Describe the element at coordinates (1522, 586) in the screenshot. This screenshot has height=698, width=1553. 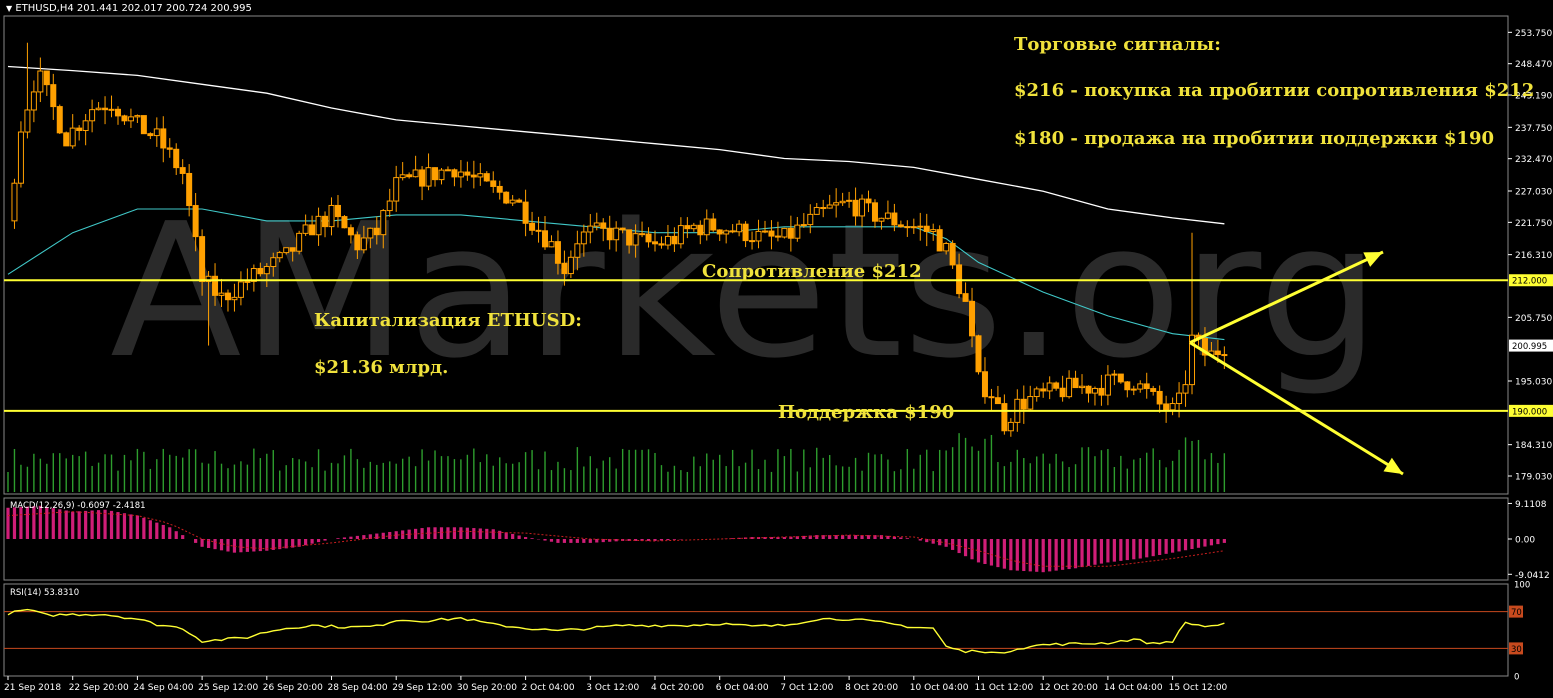
I see `rsi-axis-label: 100` at that location.